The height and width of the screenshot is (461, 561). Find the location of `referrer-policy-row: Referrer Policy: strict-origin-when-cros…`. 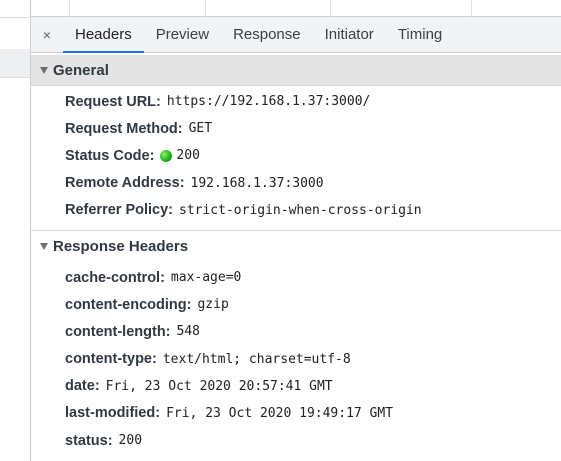

referrer-policy-row: Referrer Policy: strict-origin-when-cros… is located at coordinates (296, 210).